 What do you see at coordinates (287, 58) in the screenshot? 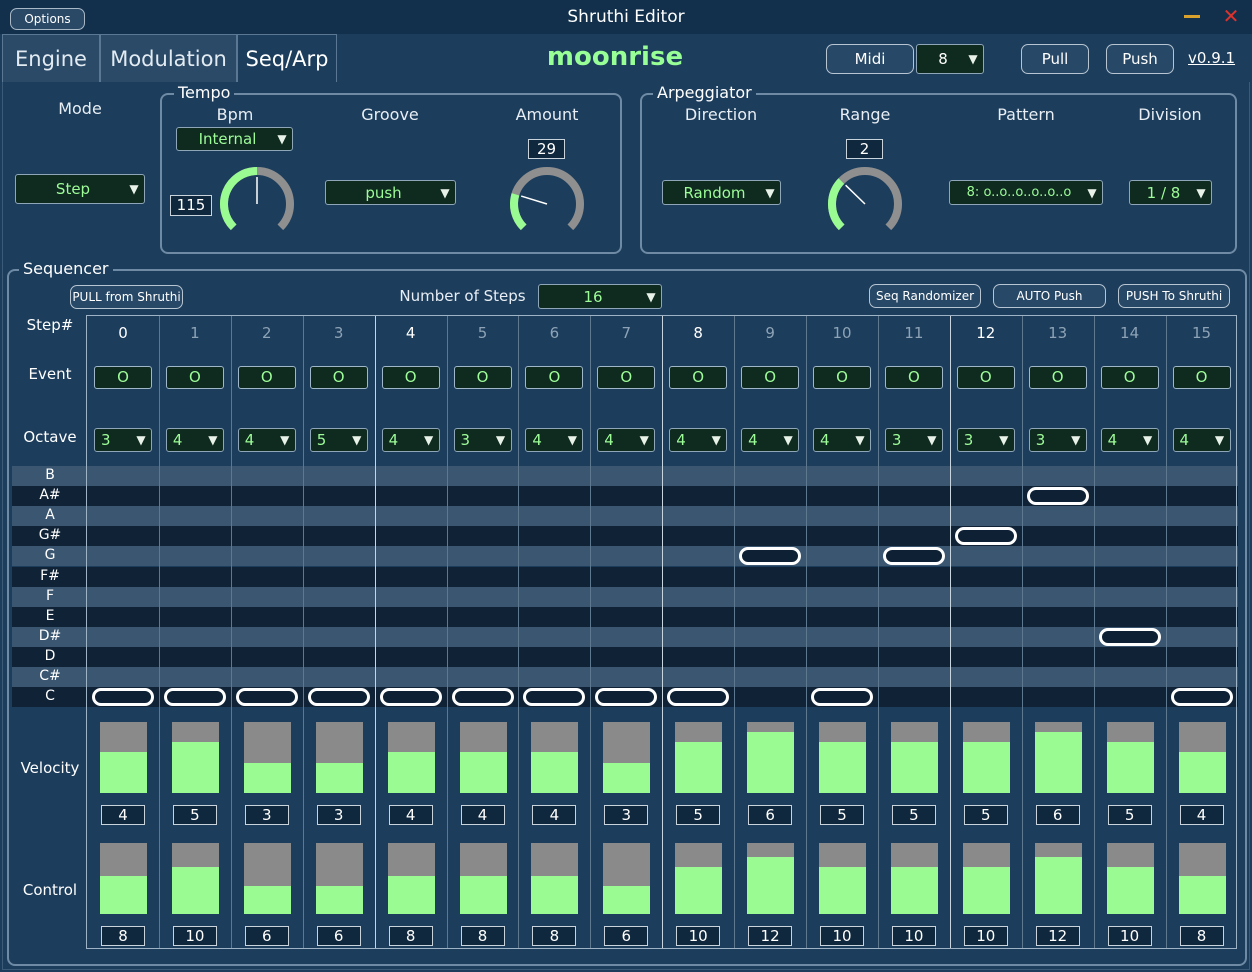
I see `tab-seq-arp: Seq/Arp` at bounding box center [287, 58].